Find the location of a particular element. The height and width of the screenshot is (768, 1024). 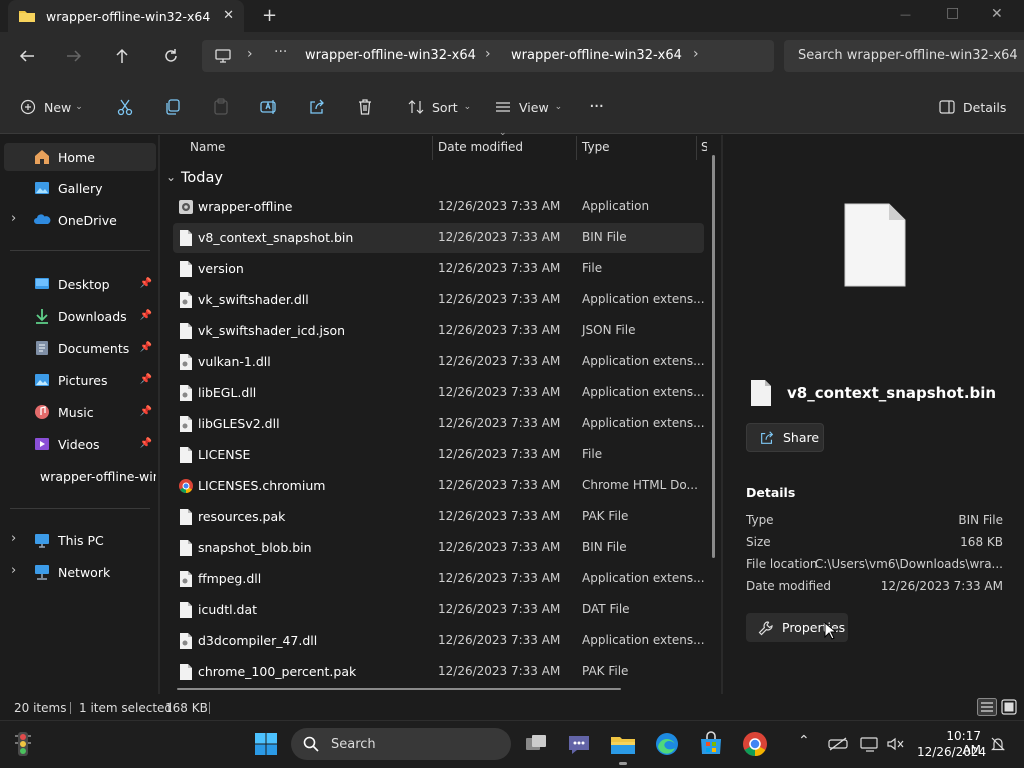

network-status-icon is located at coordinates (870, 744).